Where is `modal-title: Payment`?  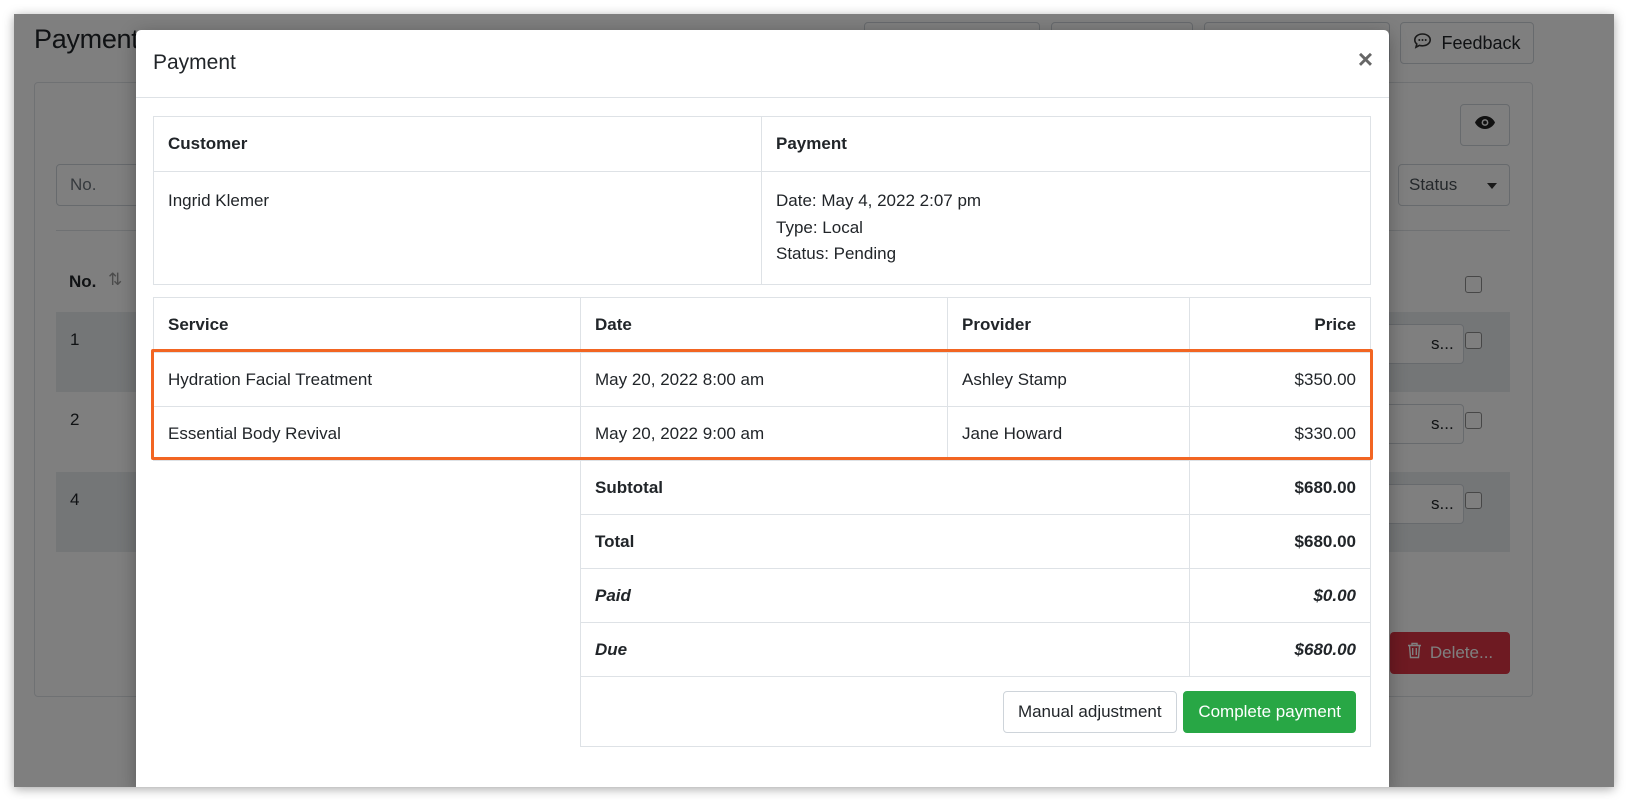 modal-title: Payment is located at coordinates (194, 62).